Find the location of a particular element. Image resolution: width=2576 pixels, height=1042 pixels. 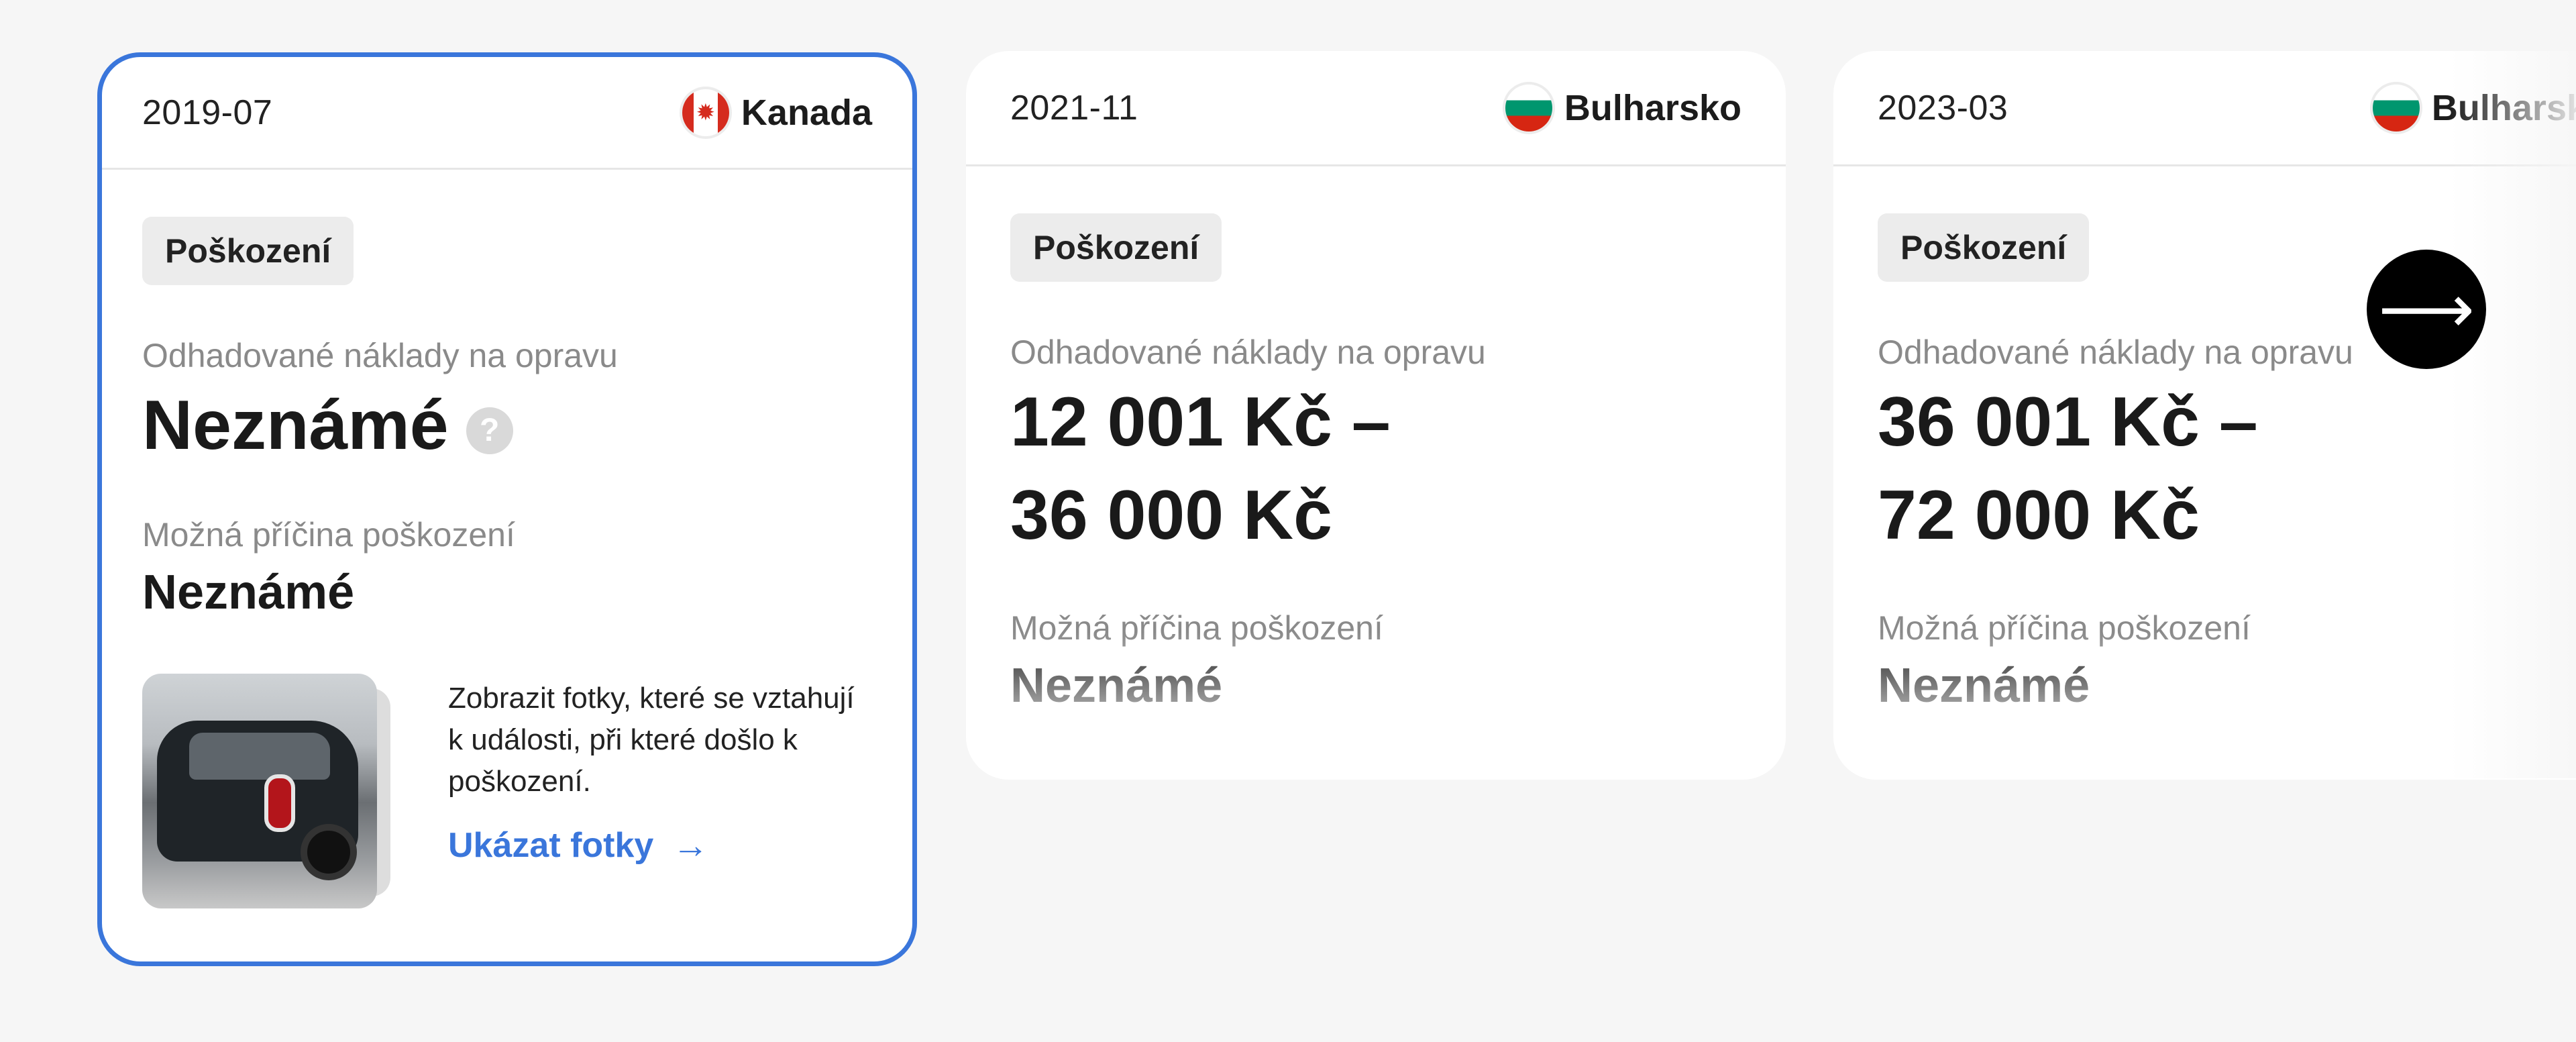

arrow-right-icon: ⟶ is located at coordinates (2426, 309).